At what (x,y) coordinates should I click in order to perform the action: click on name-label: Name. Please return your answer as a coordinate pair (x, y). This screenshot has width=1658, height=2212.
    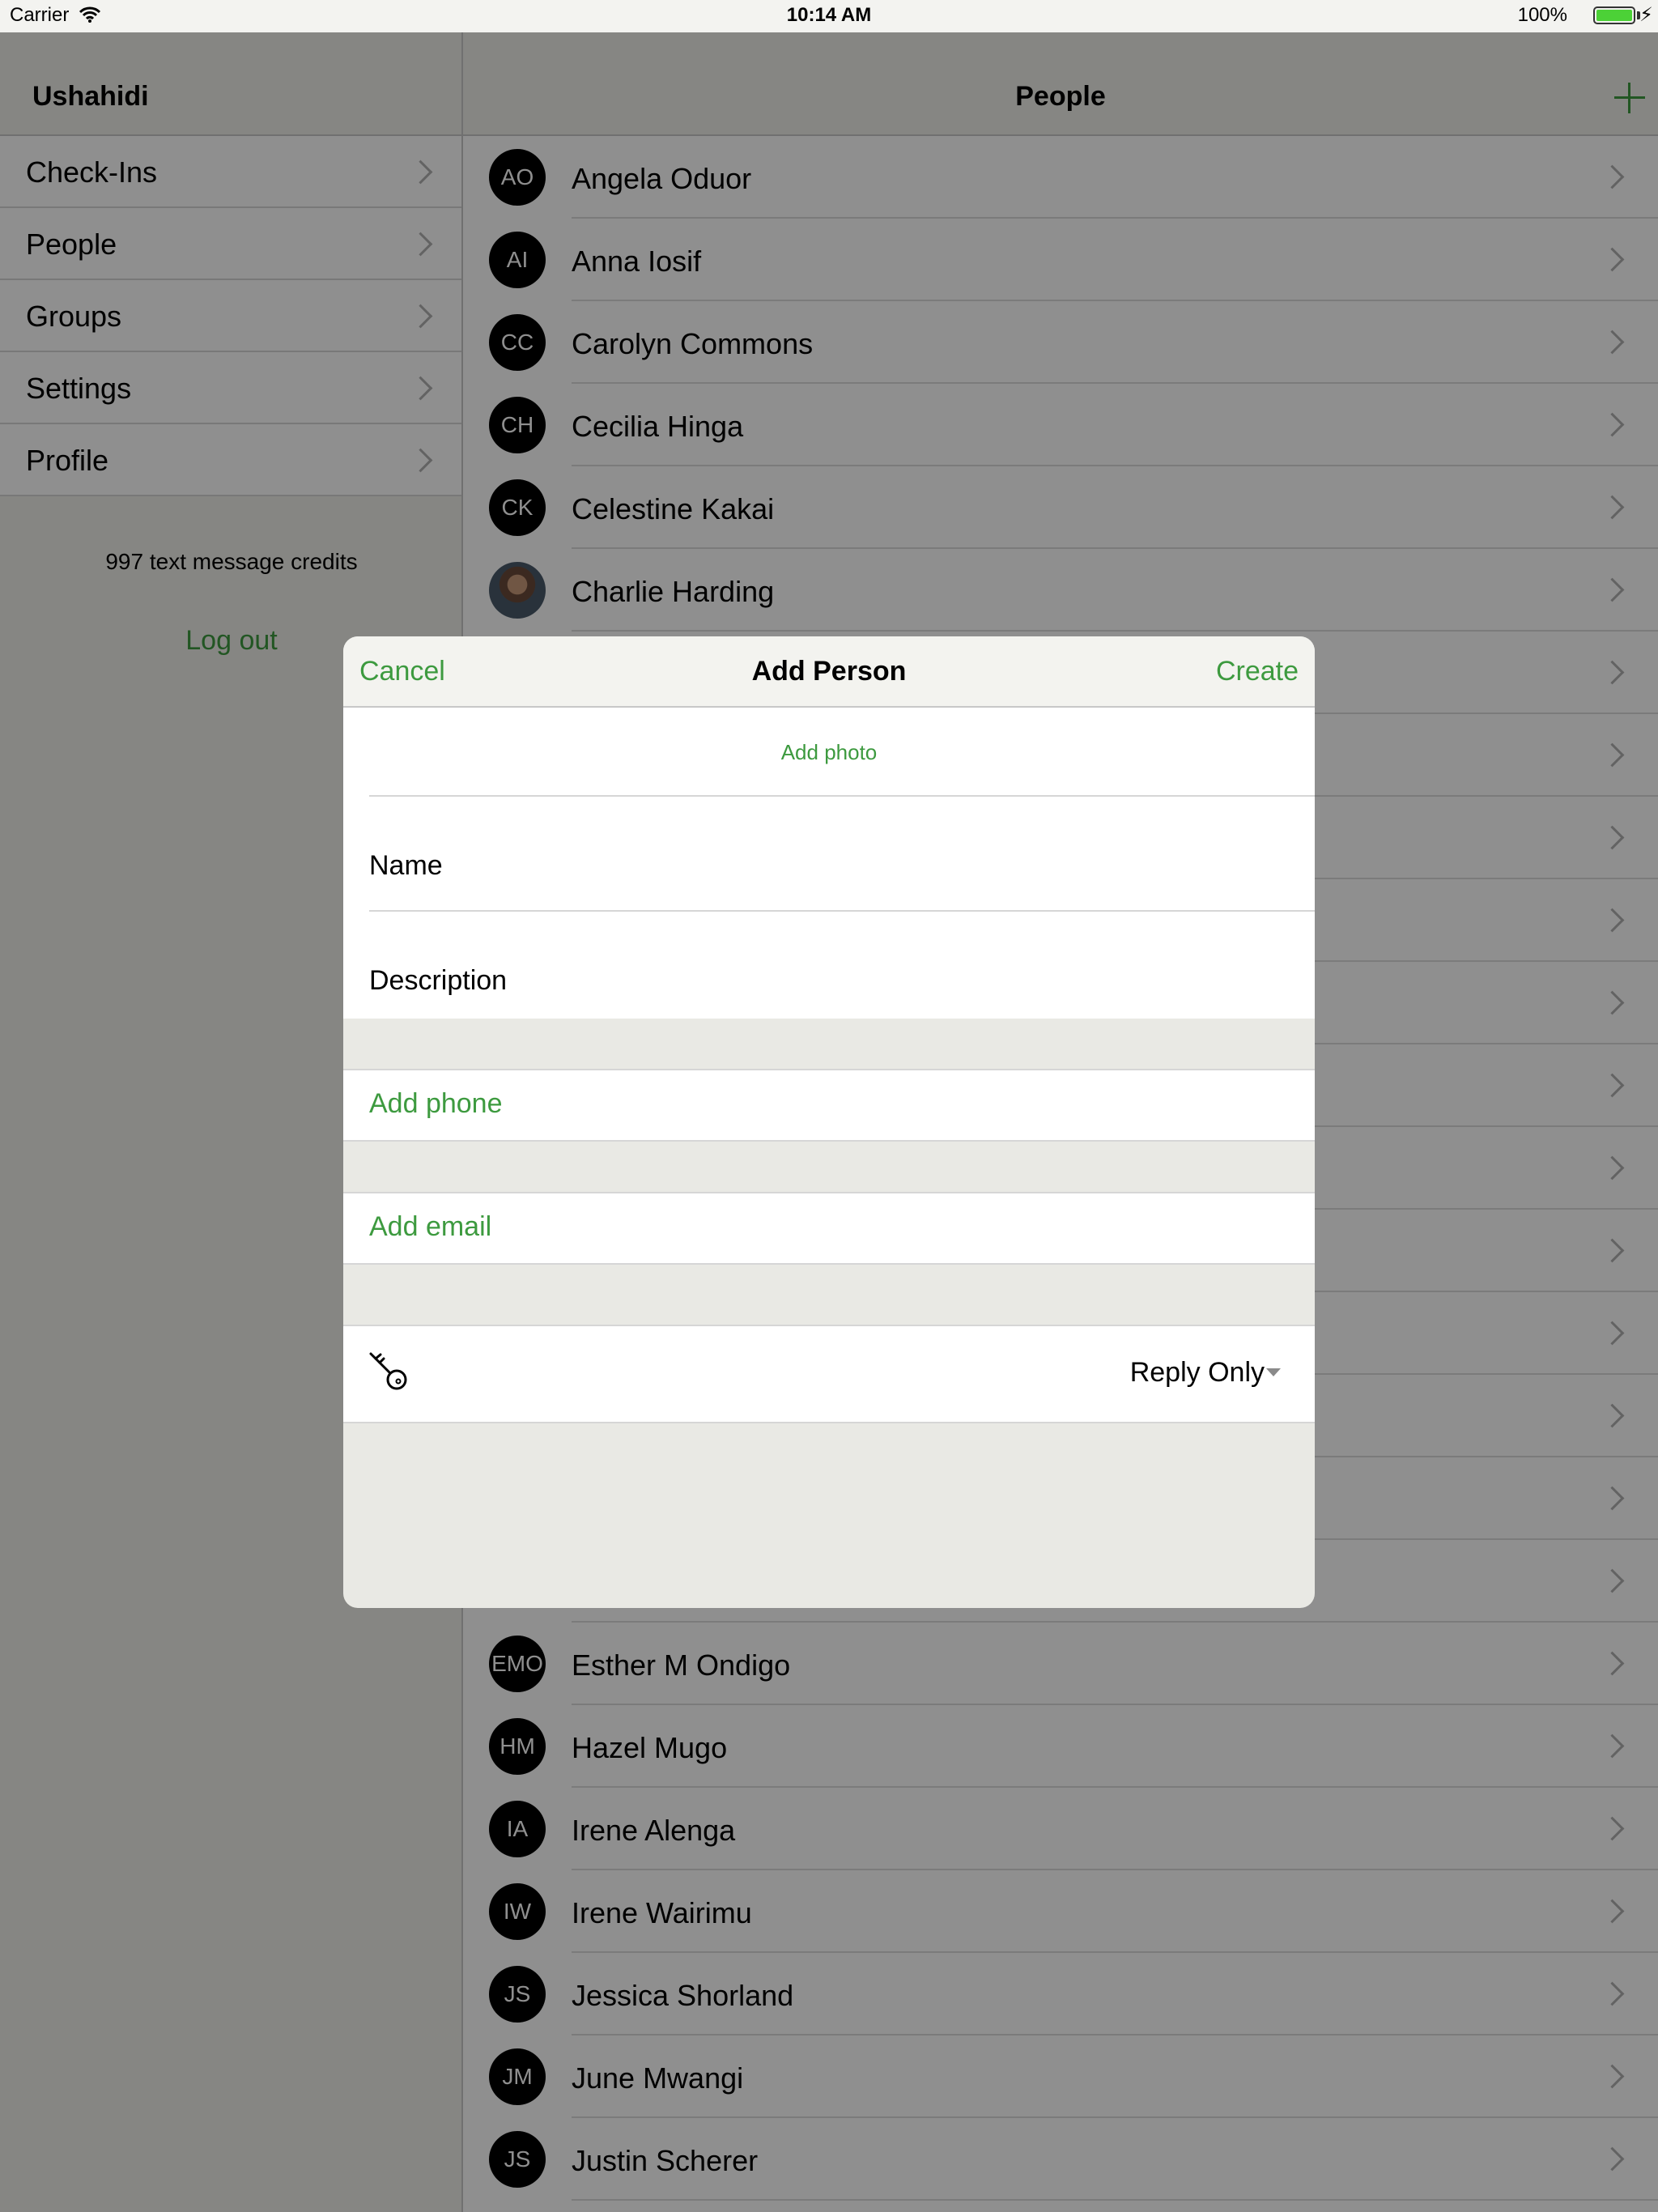
    Looking at the image, I should click on (406, 866).